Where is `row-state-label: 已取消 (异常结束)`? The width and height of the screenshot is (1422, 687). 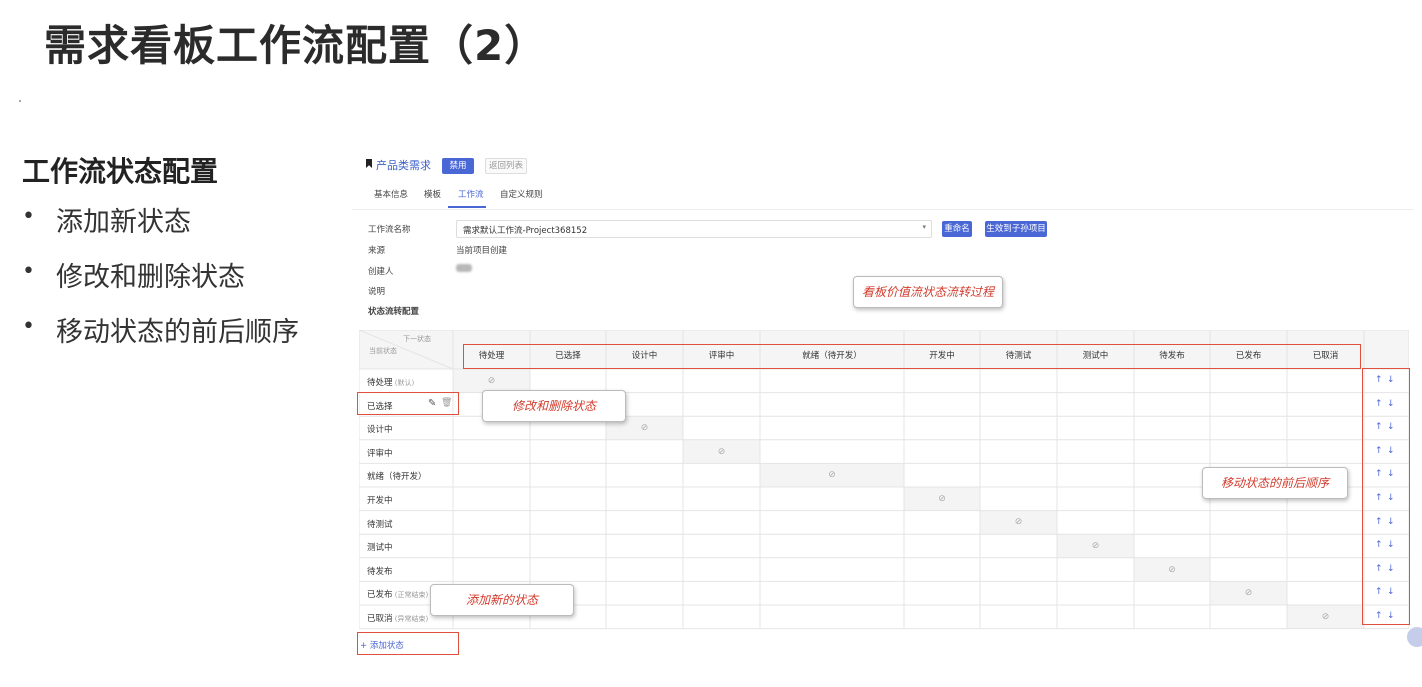
row-state-label: 已取消 (异常结束) is located at coordinates (397, 618).